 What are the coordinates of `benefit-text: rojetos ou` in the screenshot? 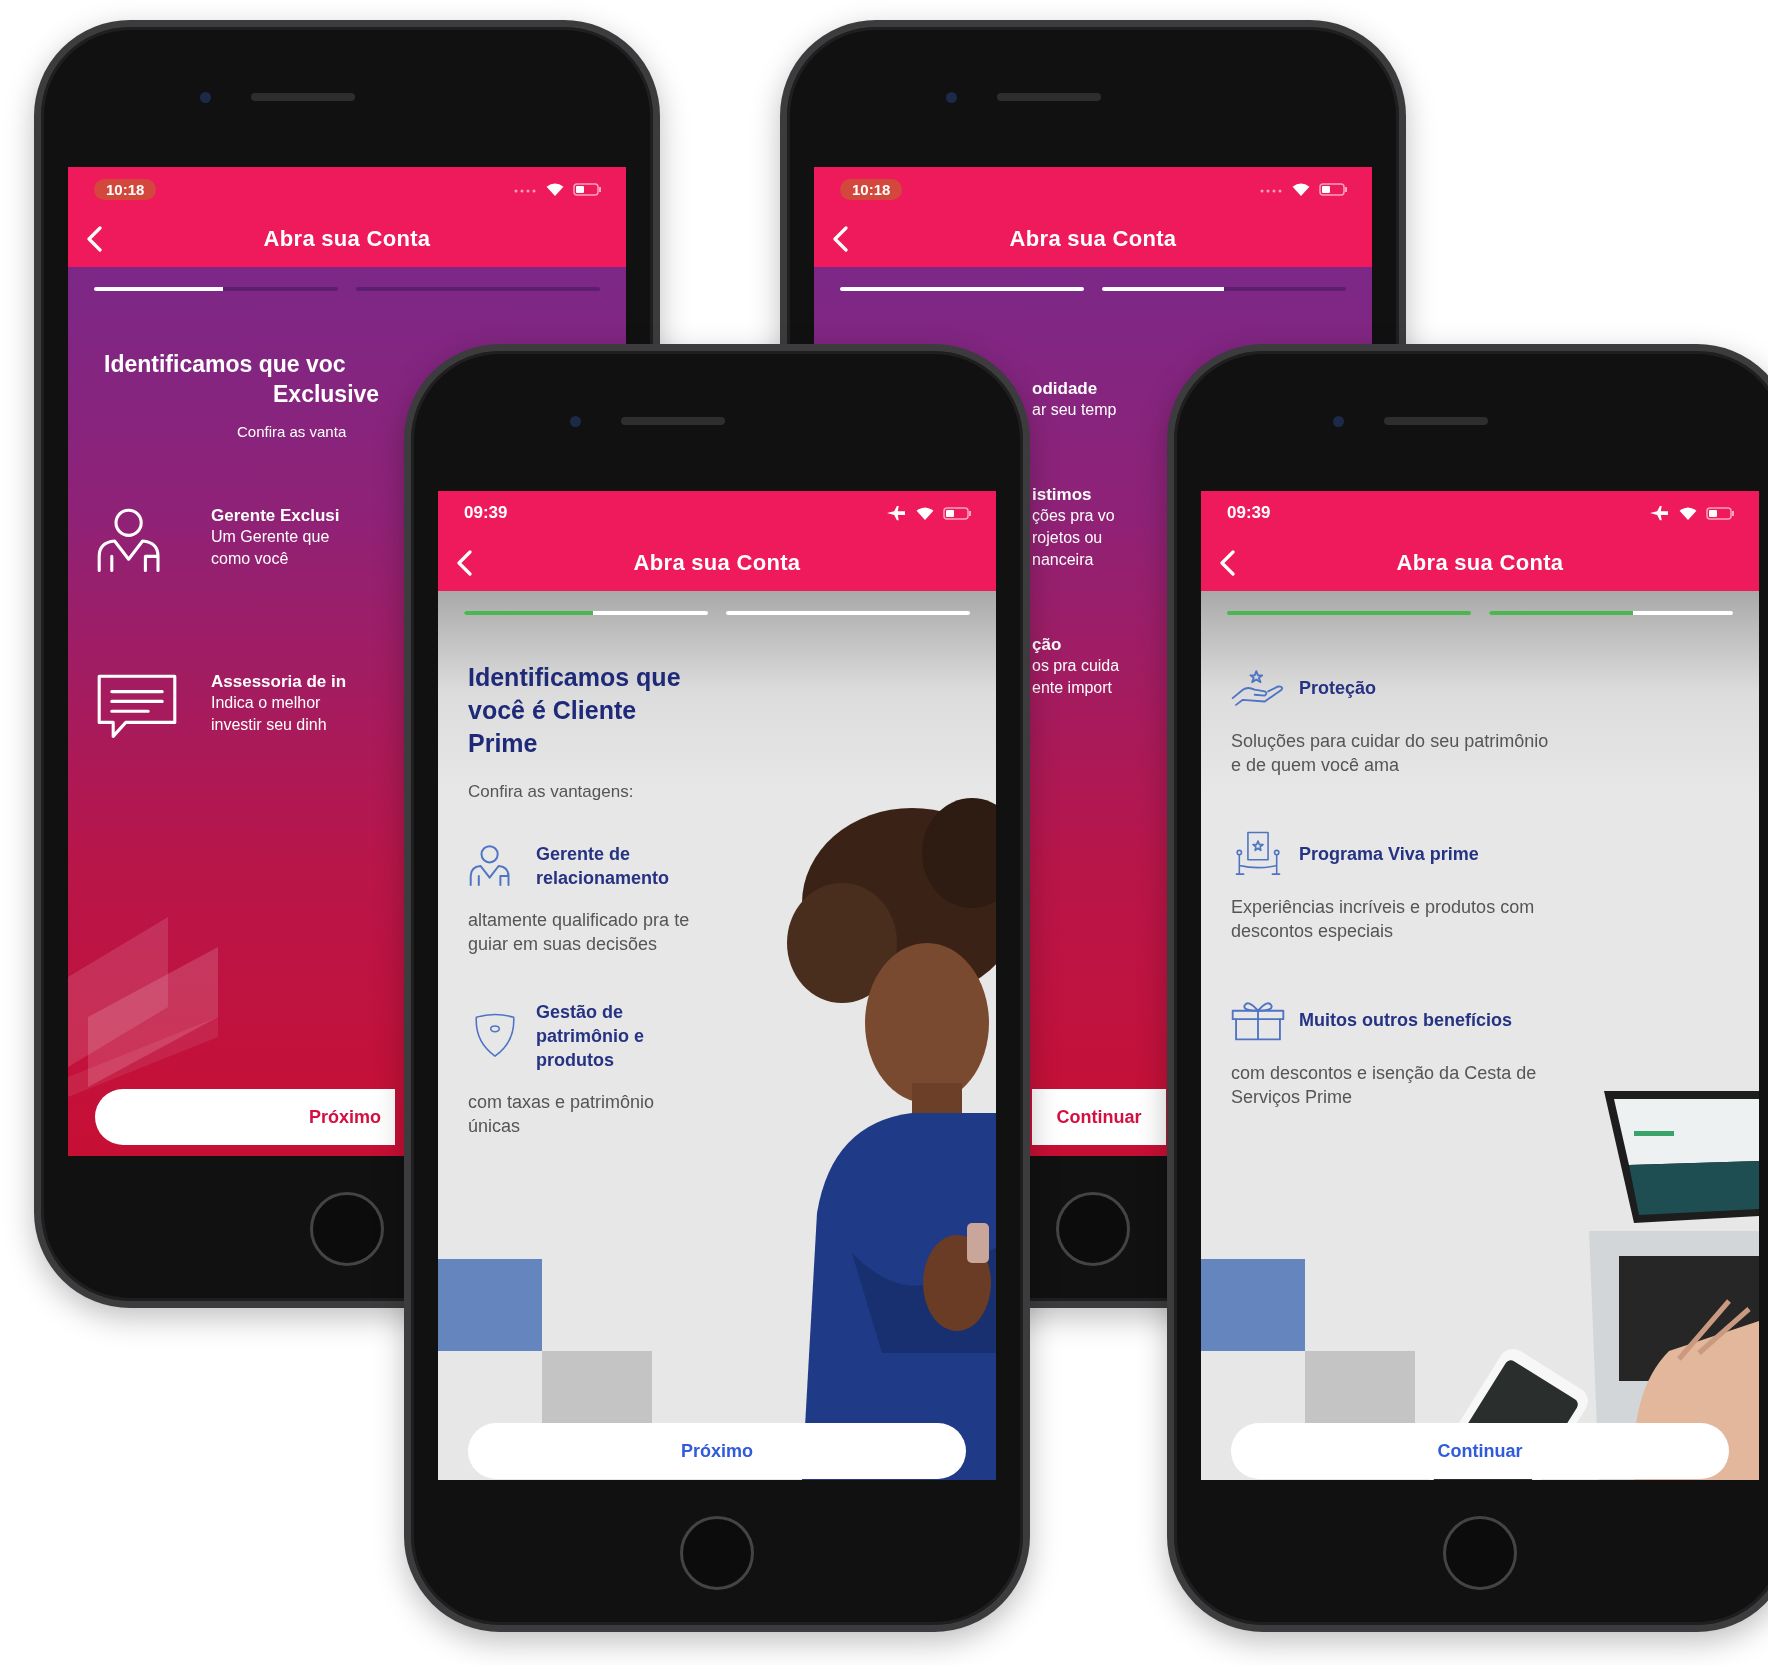 It's located at (1068, 538).